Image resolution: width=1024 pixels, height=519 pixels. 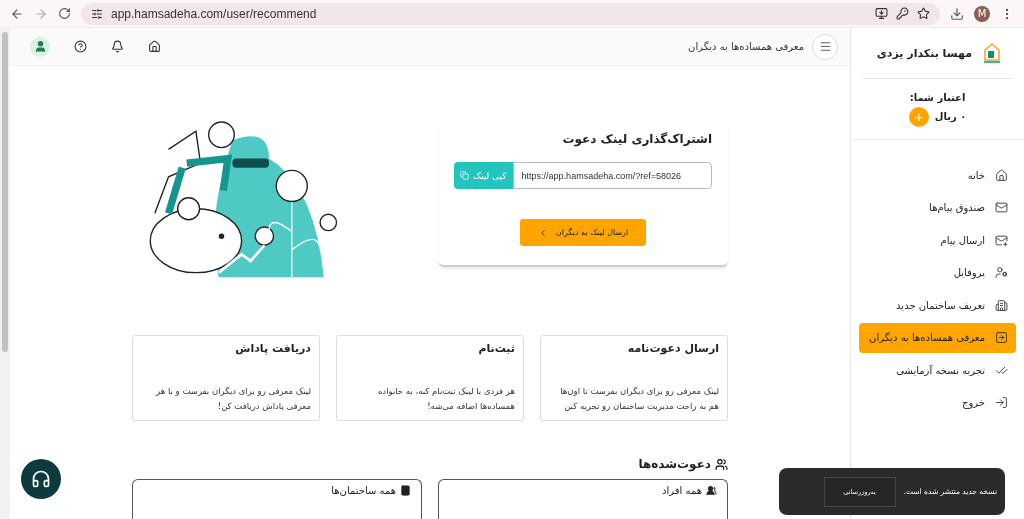 What do you see at coordinates (445, 399) in the screenshot?
I see `step-description: هر فردی با لینک ثبت‌نام کنه، به خانواده همساده‌ها اضافه می‌شه!` at bounding box center [445, 399].